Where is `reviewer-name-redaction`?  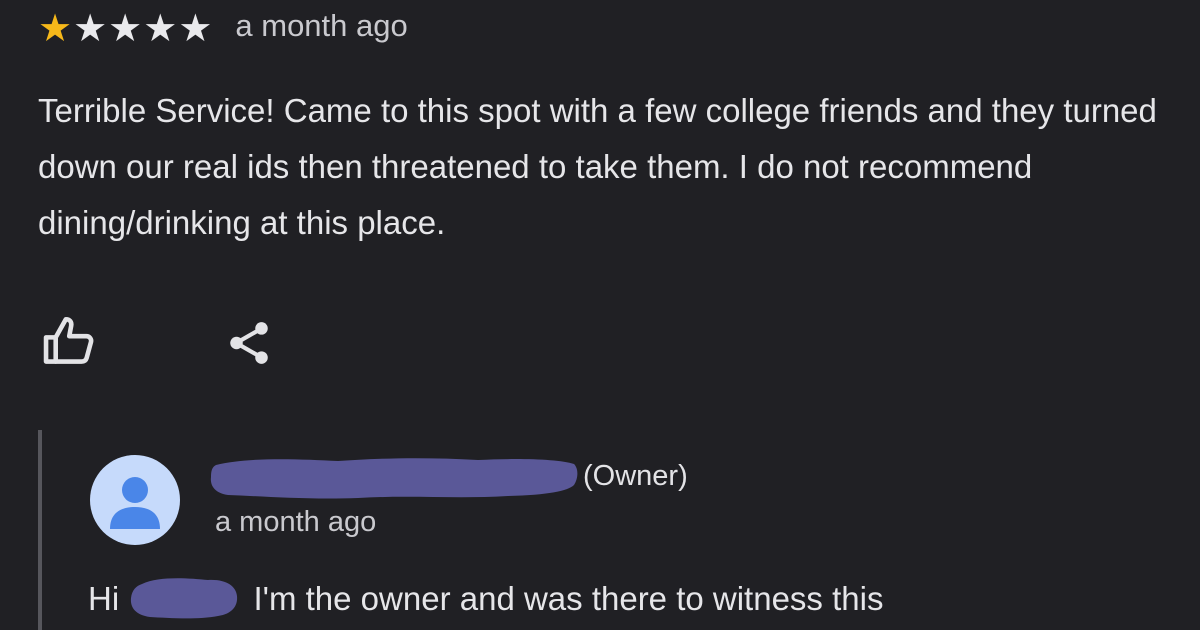 reviewer-name-redaction is located at coordinates (184, 598).